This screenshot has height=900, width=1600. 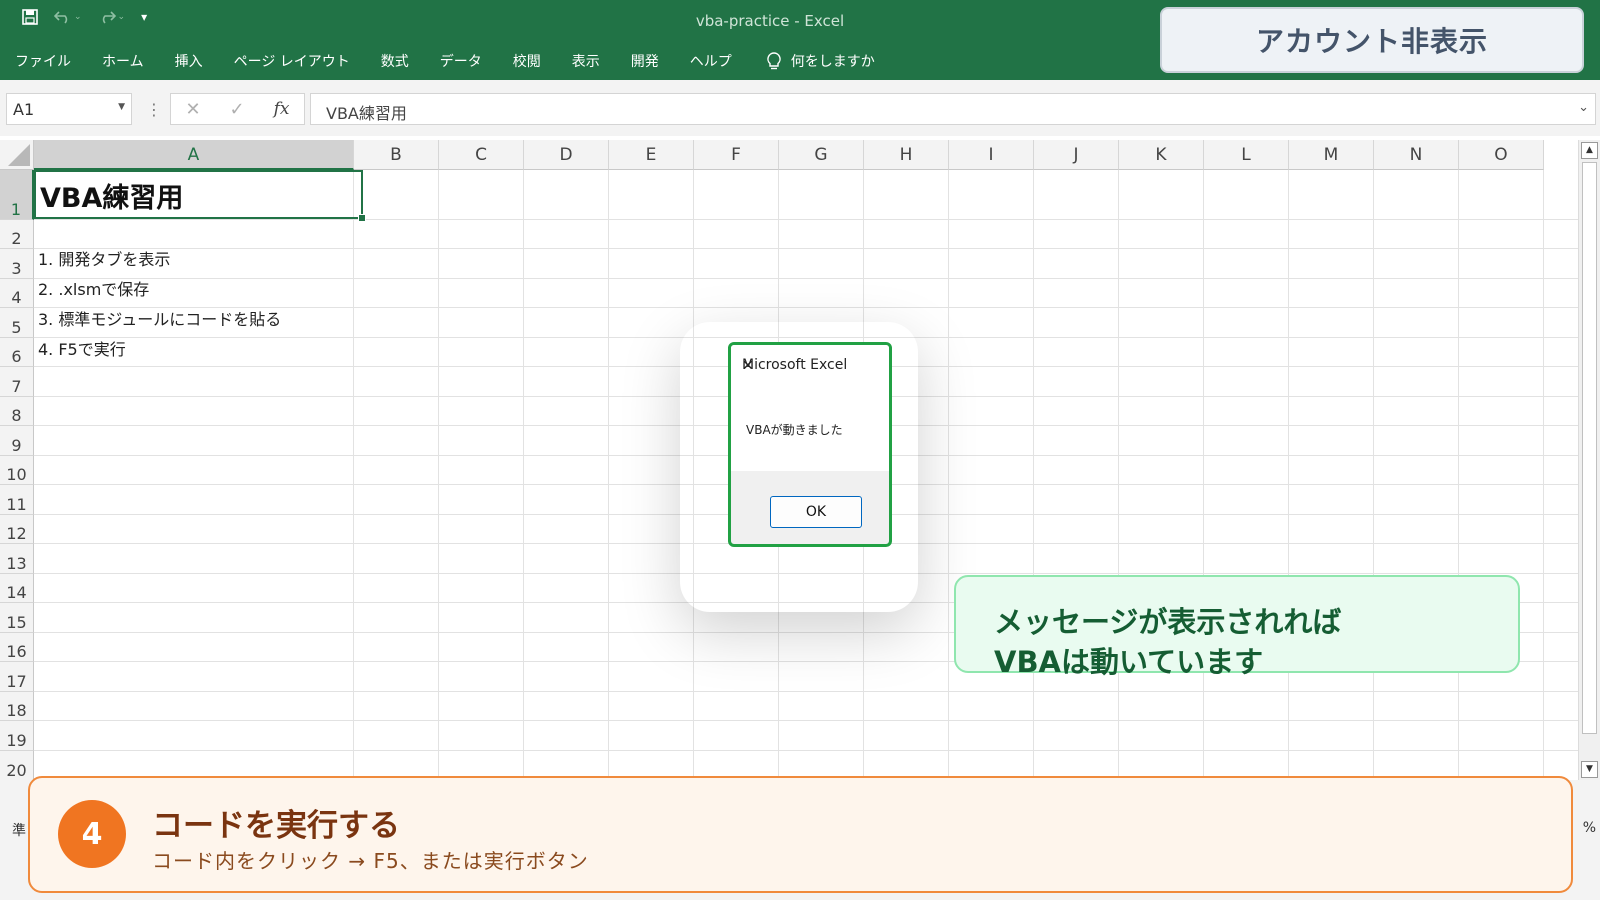 I want to click on row-header-15: 15, so click(x=17, y=618).